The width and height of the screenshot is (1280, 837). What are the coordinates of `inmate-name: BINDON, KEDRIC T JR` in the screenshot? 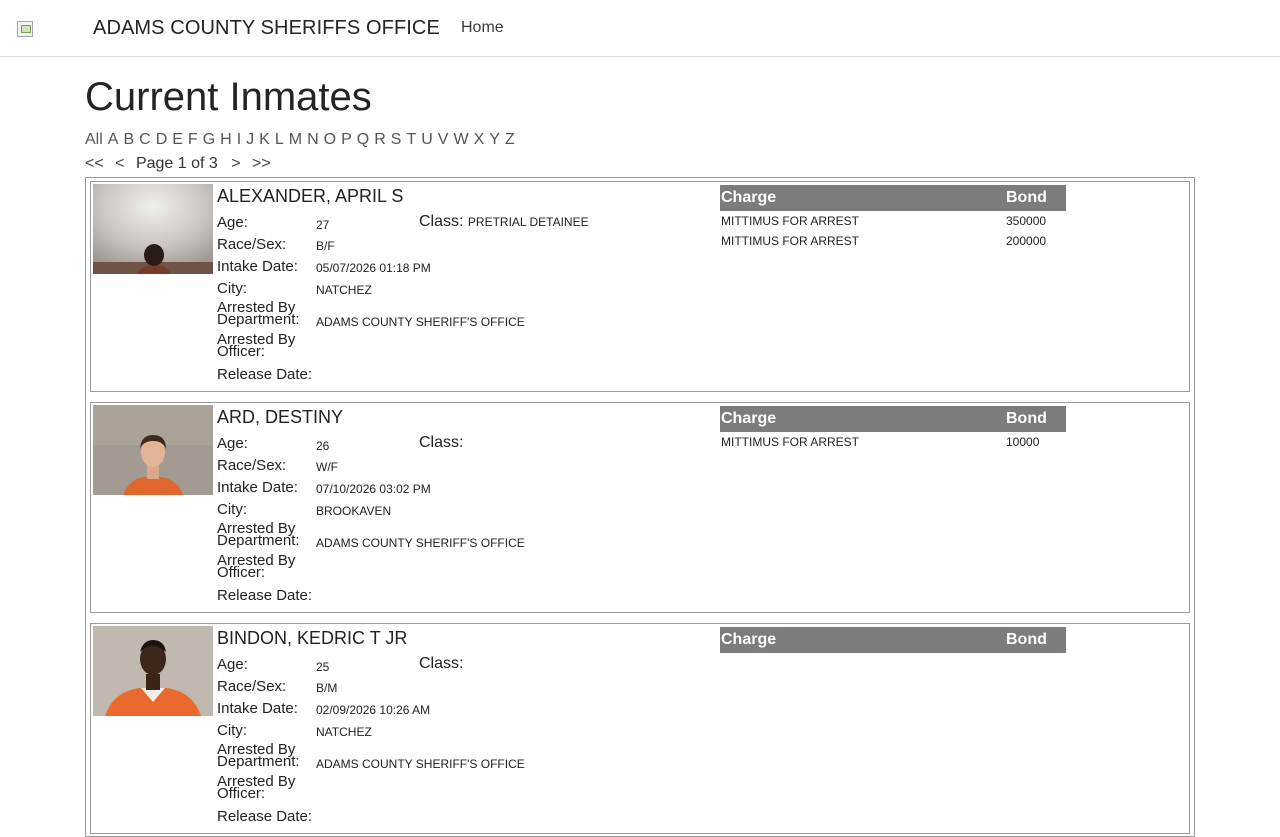 It's located at (312, 638).